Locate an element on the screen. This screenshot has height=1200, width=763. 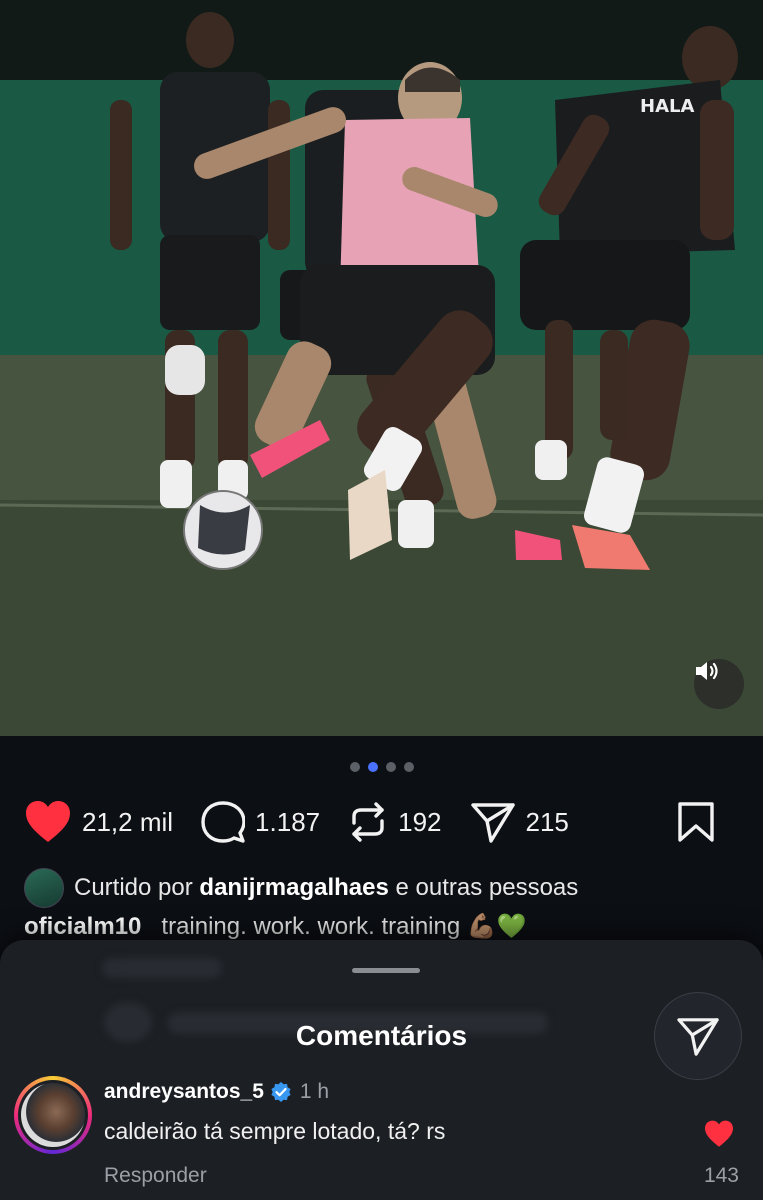
commenter-photo is located at coordinates (53, 1115).